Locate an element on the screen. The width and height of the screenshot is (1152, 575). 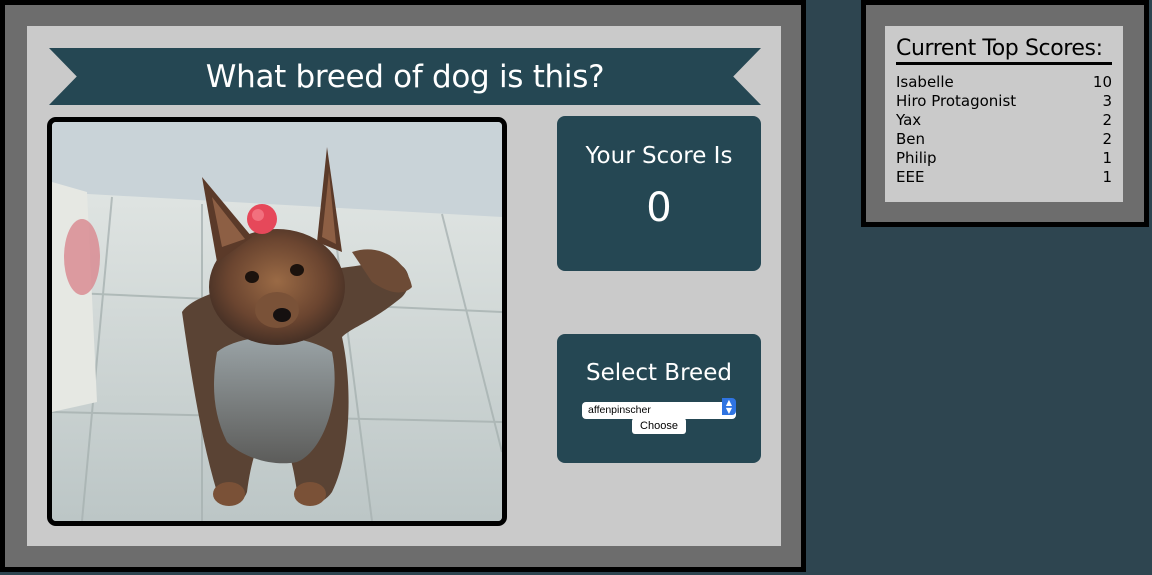
score-row: Ben 2 is located at coordinates (1004, 139).